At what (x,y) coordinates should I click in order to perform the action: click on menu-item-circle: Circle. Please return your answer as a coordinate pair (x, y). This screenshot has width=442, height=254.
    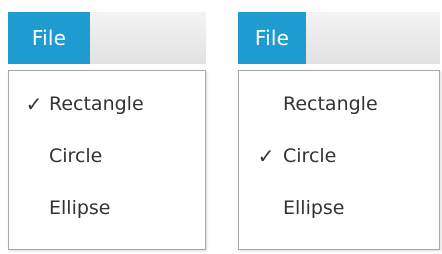
    Looking at the image, I should click on (107, 156).